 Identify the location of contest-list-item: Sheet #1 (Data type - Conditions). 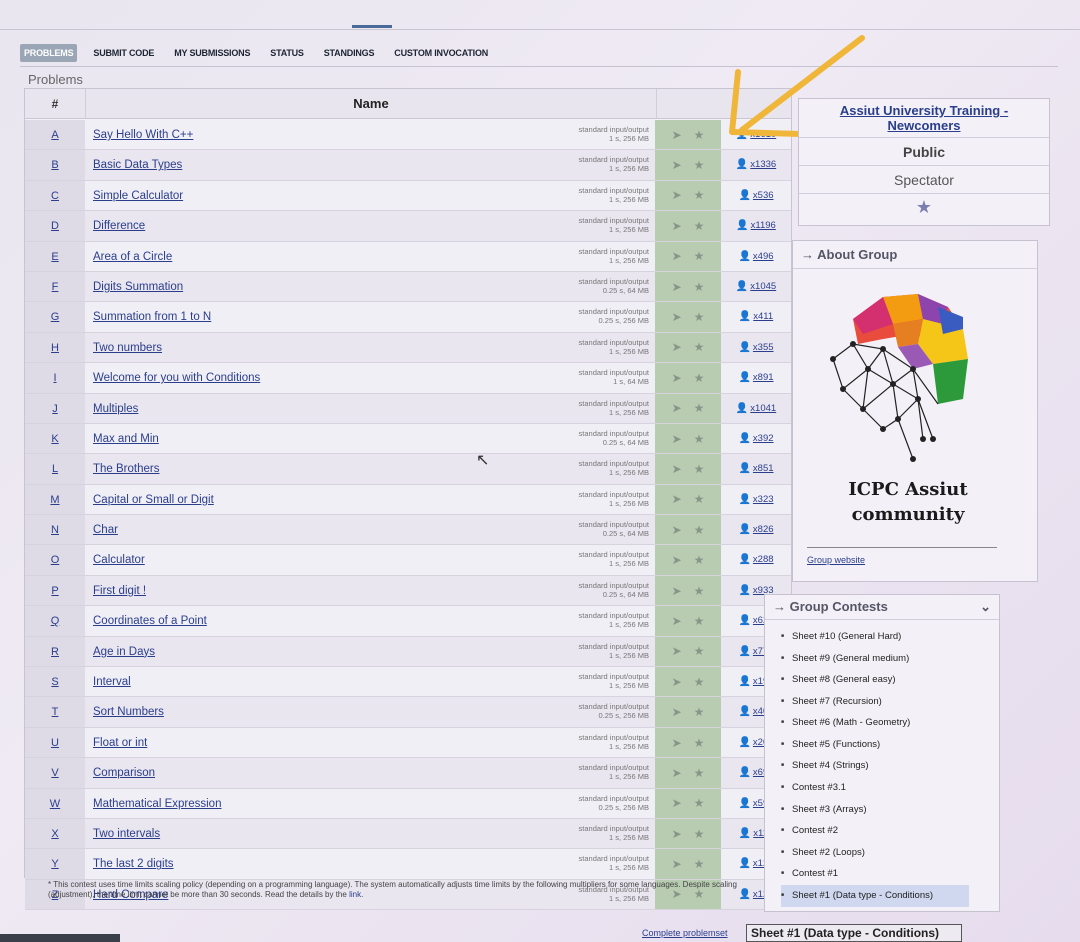
(875, 895).